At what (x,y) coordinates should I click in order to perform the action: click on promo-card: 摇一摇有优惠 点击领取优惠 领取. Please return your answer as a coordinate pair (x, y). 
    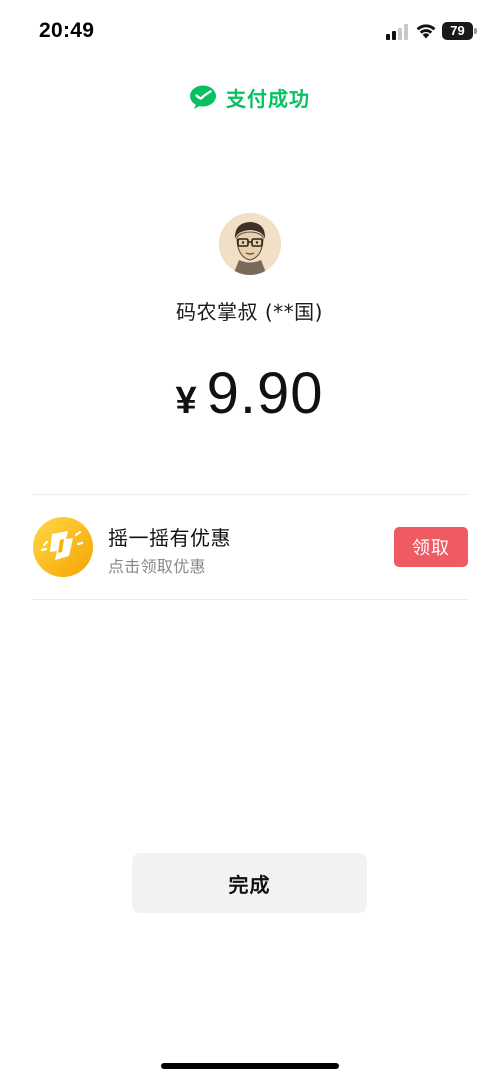
    Looking at the image, I should click on (250, 547).